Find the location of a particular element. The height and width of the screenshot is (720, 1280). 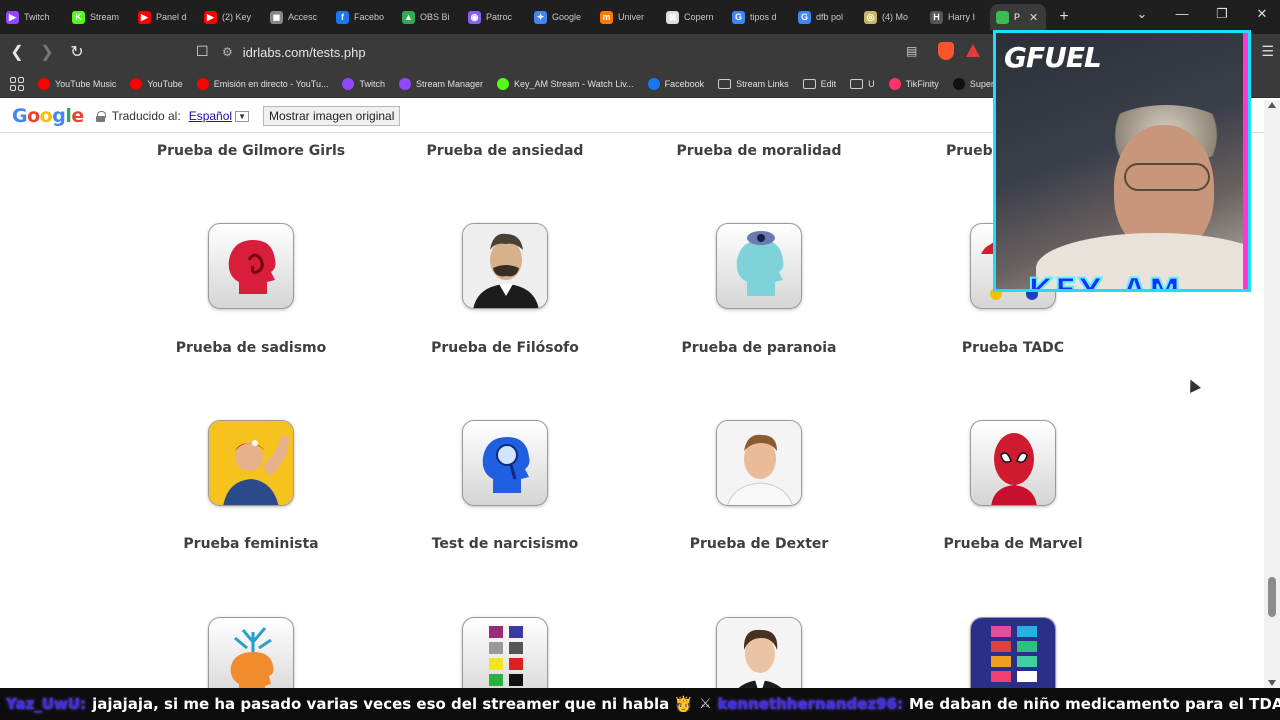

site-settings-icon: ⚙ is located at coordinates (227, 52).